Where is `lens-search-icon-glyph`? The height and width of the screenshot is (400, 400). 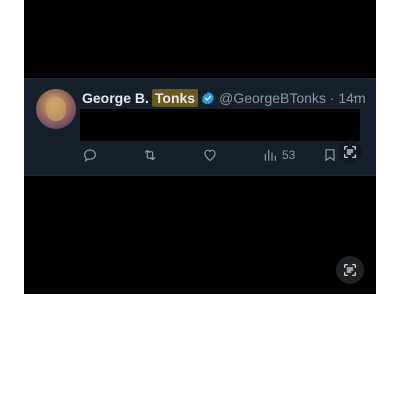
lens-search-icon-glyph is located at coordinates (350, 152).